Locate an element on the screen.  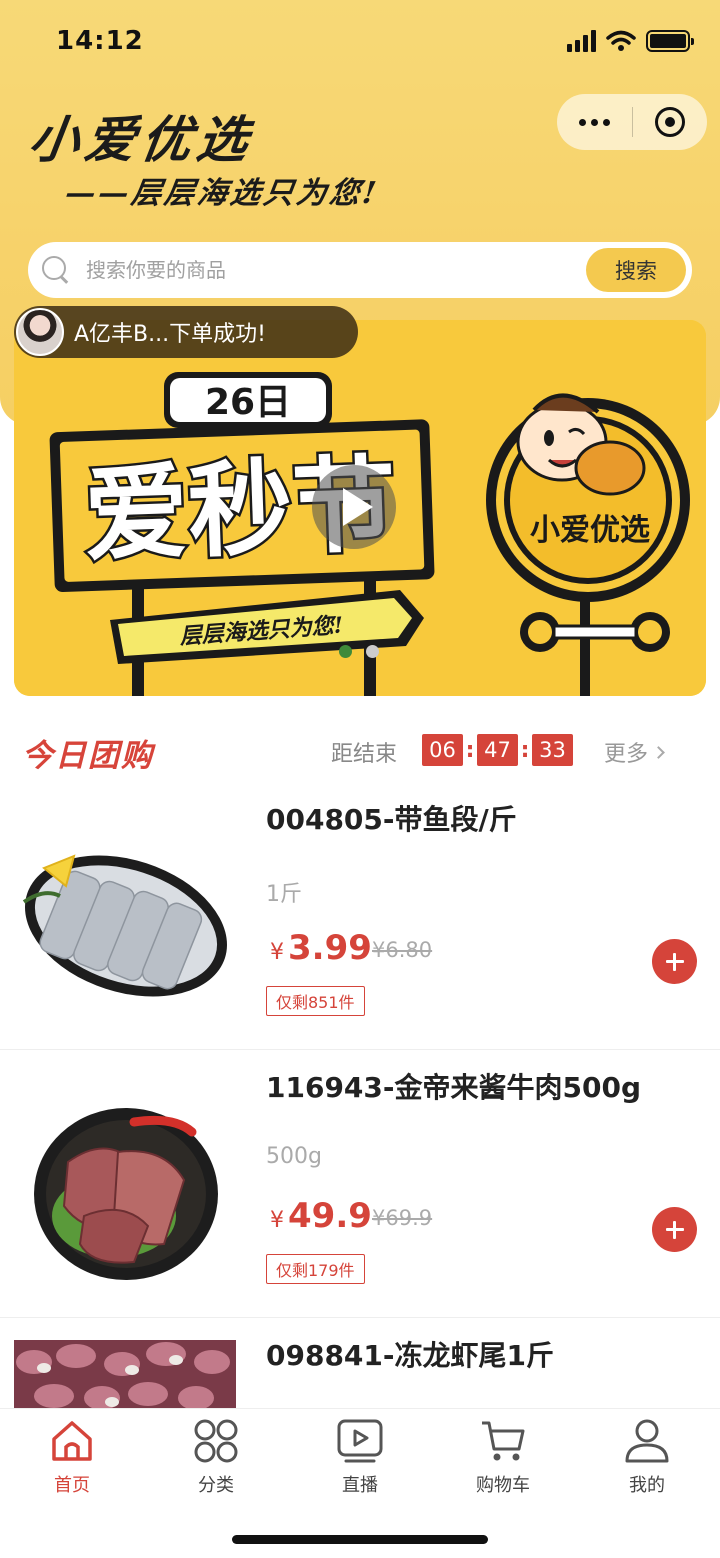
countdown-minutes: 47 is located at coordinates (497, 750).